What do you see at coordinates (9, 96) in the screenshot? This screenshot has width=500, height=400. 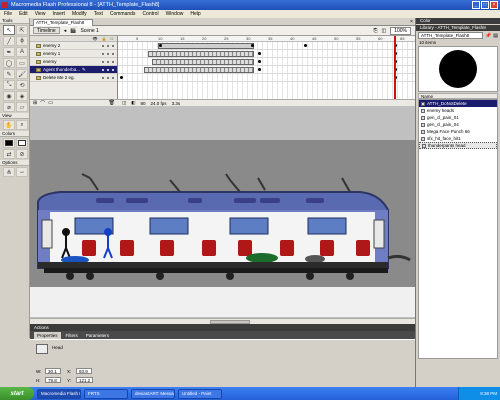 I see `ink-bottle-icon: ◉` at bounding box center [9, 96].